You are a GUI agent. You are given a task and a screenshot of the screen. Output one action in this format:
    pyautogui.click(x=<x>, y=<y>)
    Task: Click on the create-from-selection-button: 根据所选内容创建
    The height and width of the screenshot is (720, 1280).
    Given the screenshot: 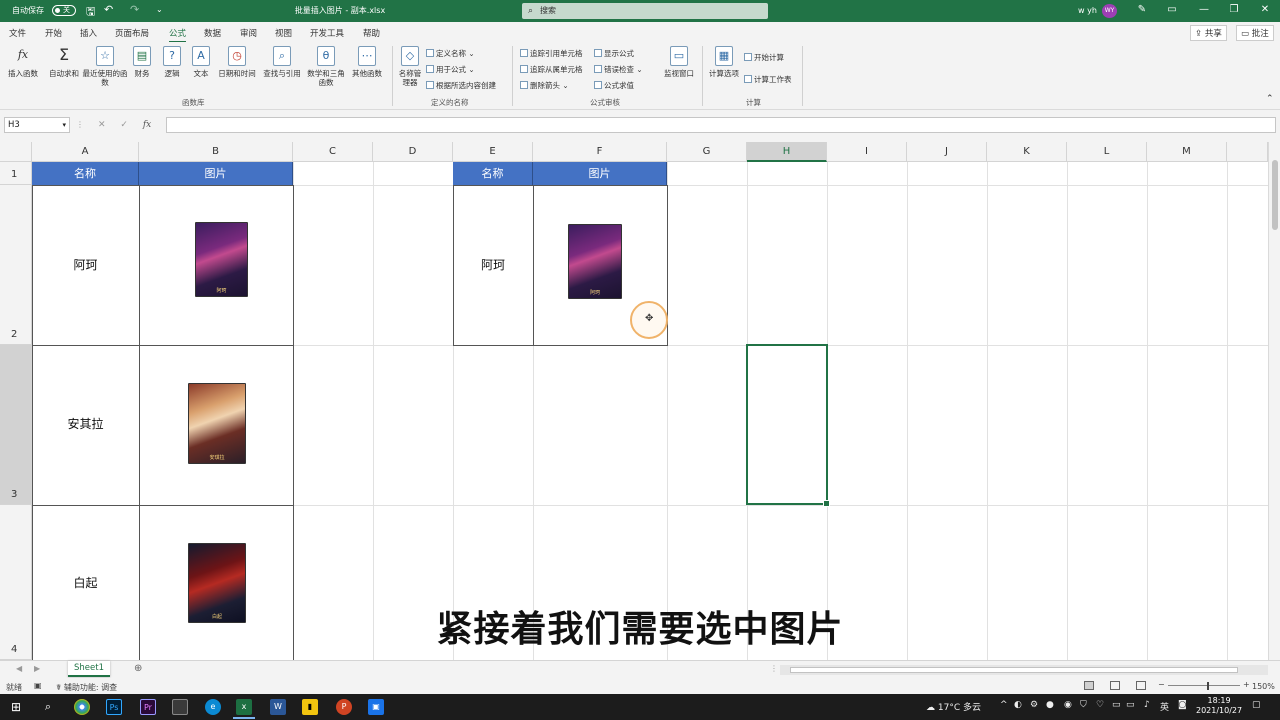 What is the action you would take?
    pyautogui.click(x=461, y=85)
    